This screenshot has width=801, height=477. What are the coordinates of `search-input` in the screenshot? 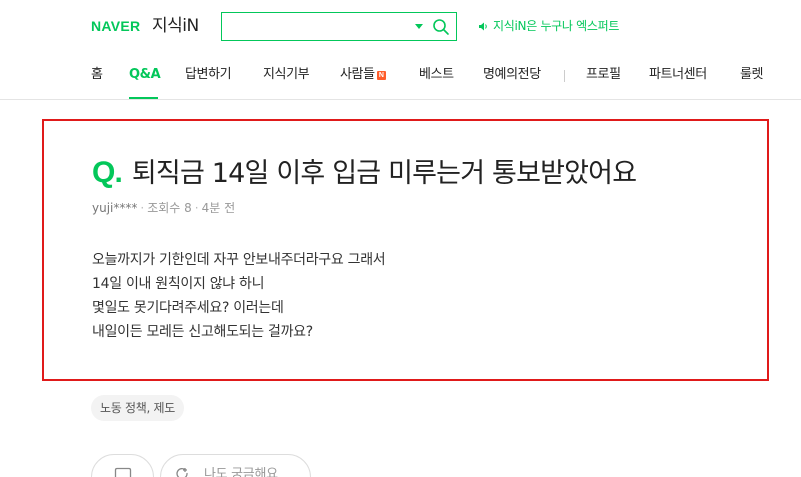 It's located at (315, 26).